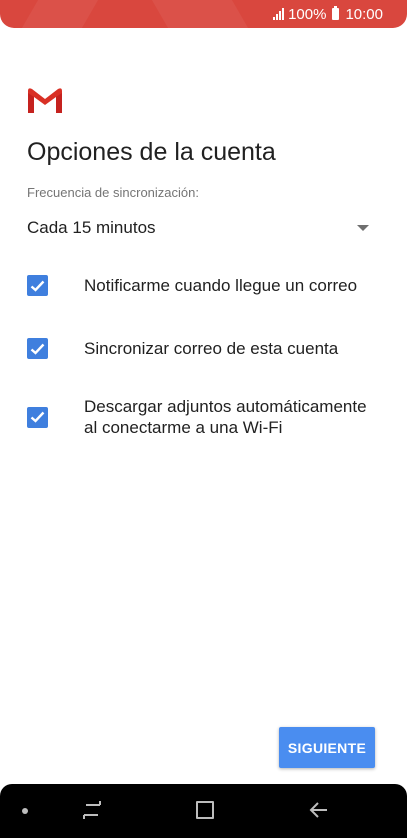 The image size is (407, 838). Describe the element at coordinates (336, 13) in the screenshot. I see `battery-icon` at that location.